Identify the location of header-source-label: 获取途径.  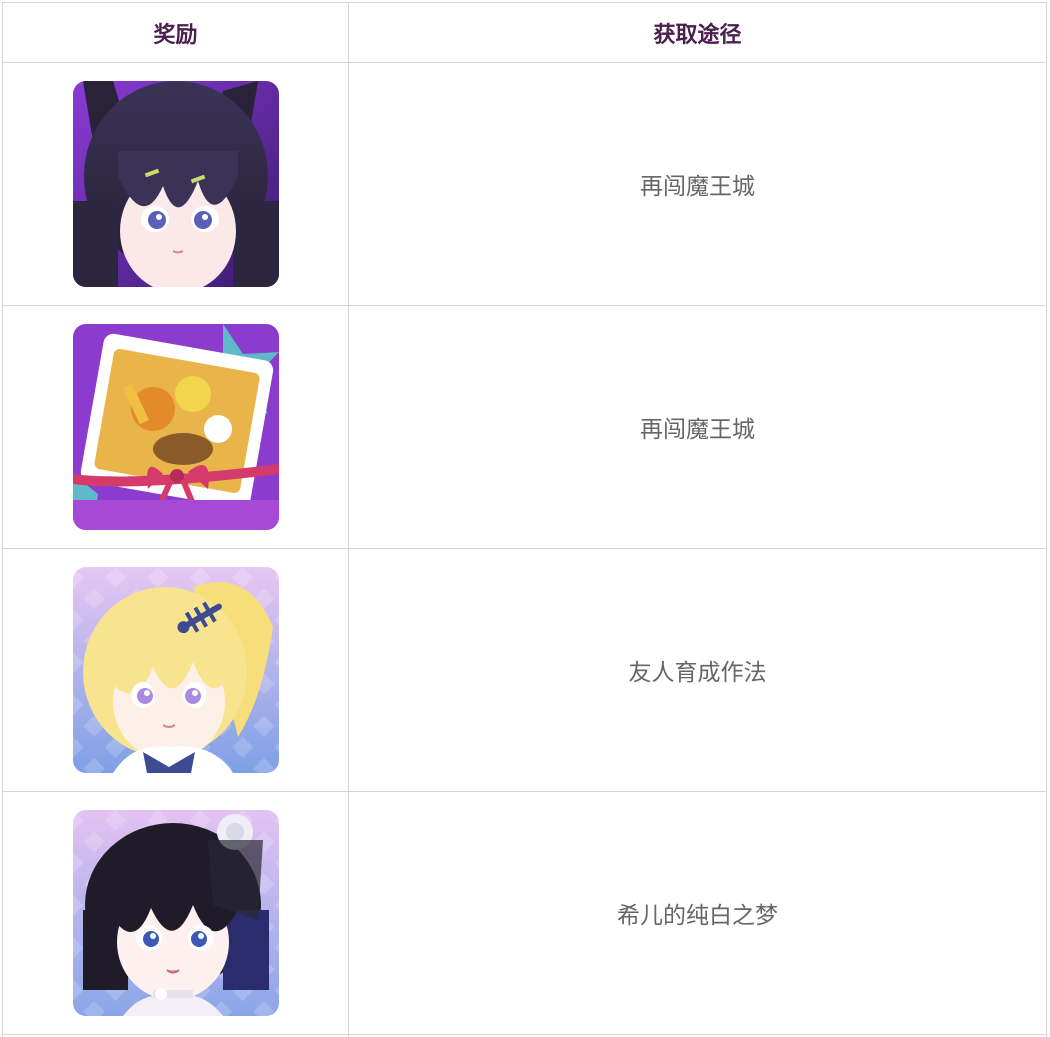
(697, 35).